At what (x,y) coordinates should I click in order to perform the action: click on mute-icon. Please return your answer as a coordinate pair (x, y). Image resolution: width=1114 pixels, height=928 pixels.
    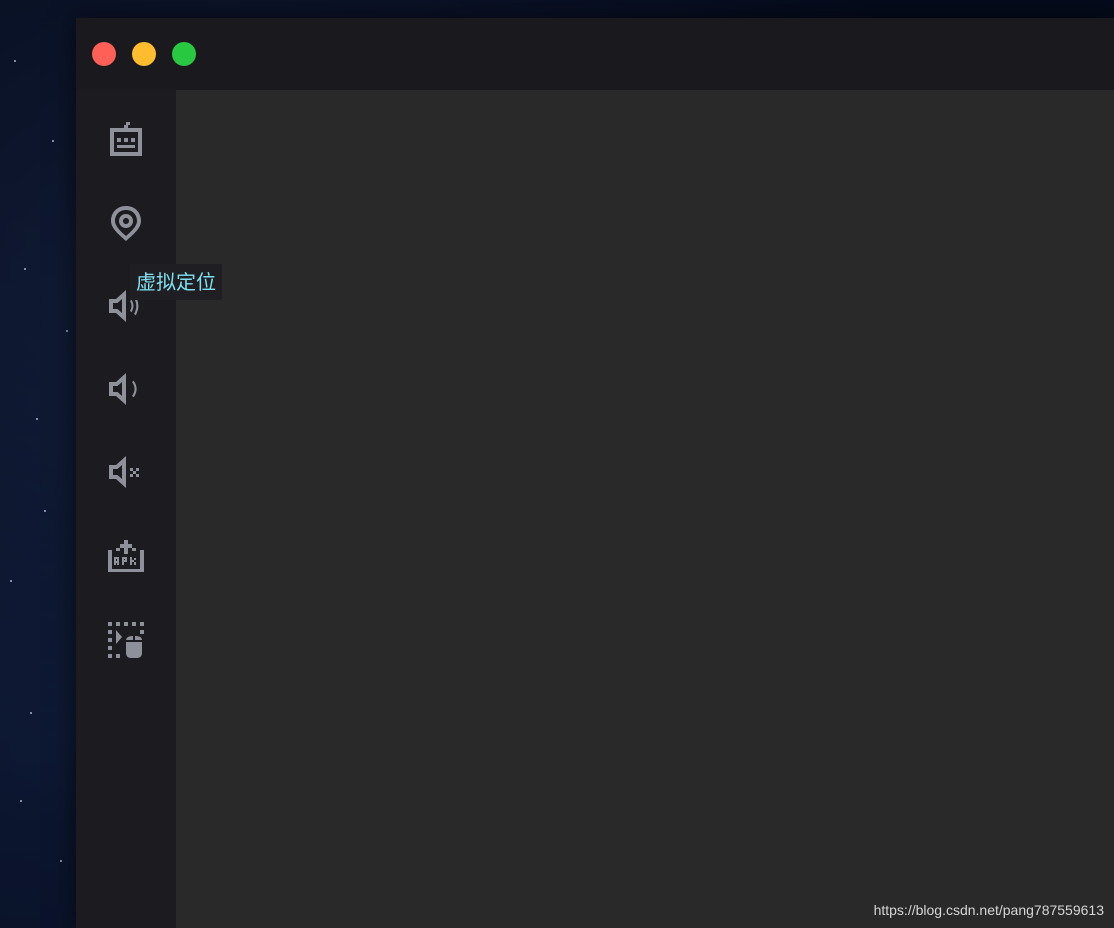
    Looking at the image, I should click on (124, 472).